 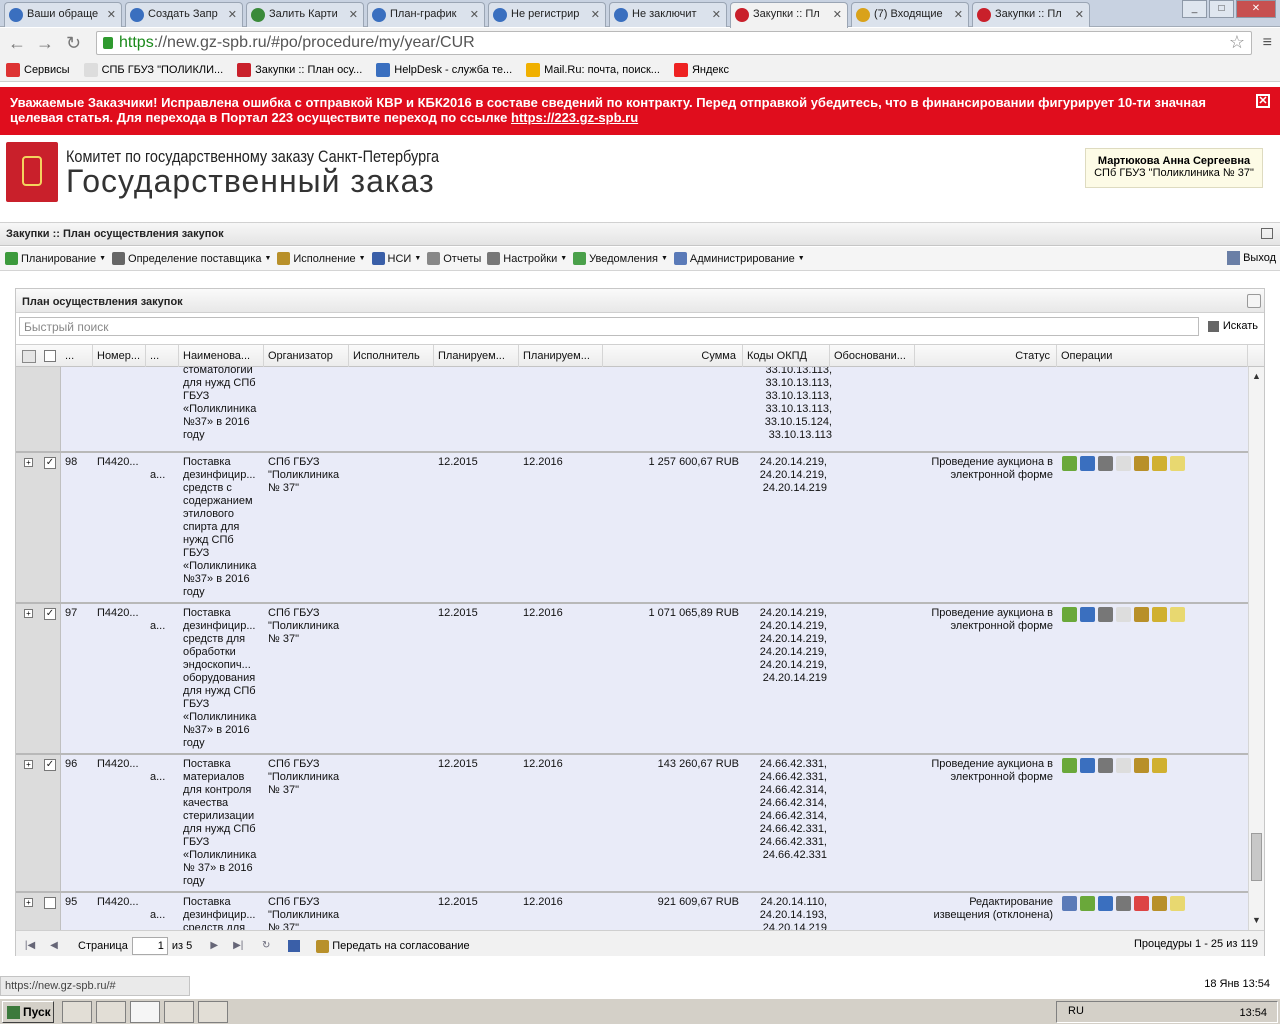 What do you see at coordinates (454, 258) in the screenshot?
I see `menu-item: Отчеты` at bounding box center [454, 258].